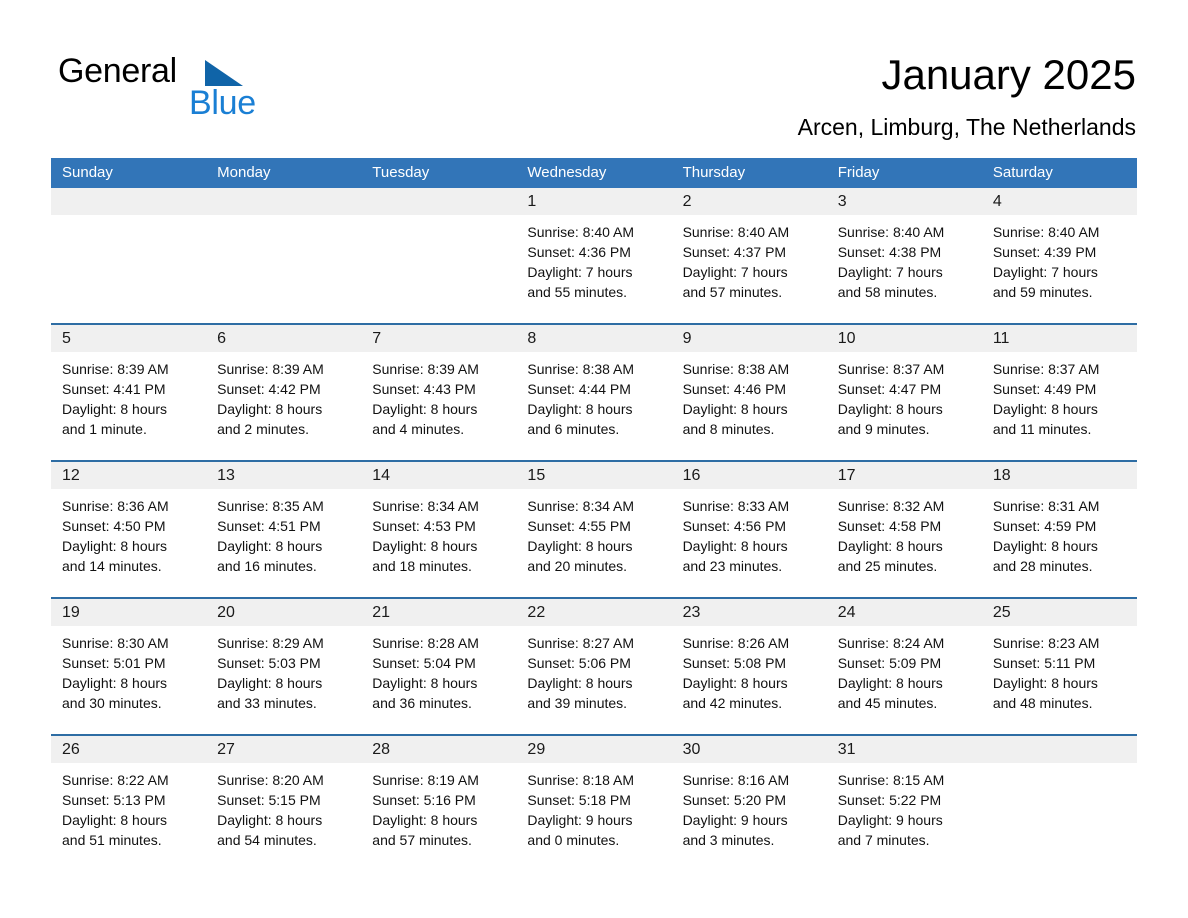 This screenshot has width=1188, height=918. Describe the element at coordinates (904, 201) in the screenshot. I see `day-number: 3` at that location.